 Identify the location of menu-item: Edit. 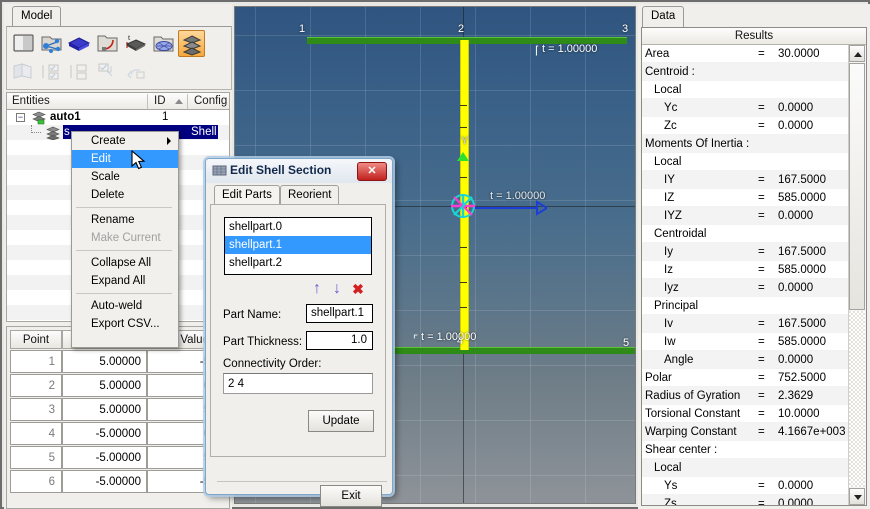
(125, 159).